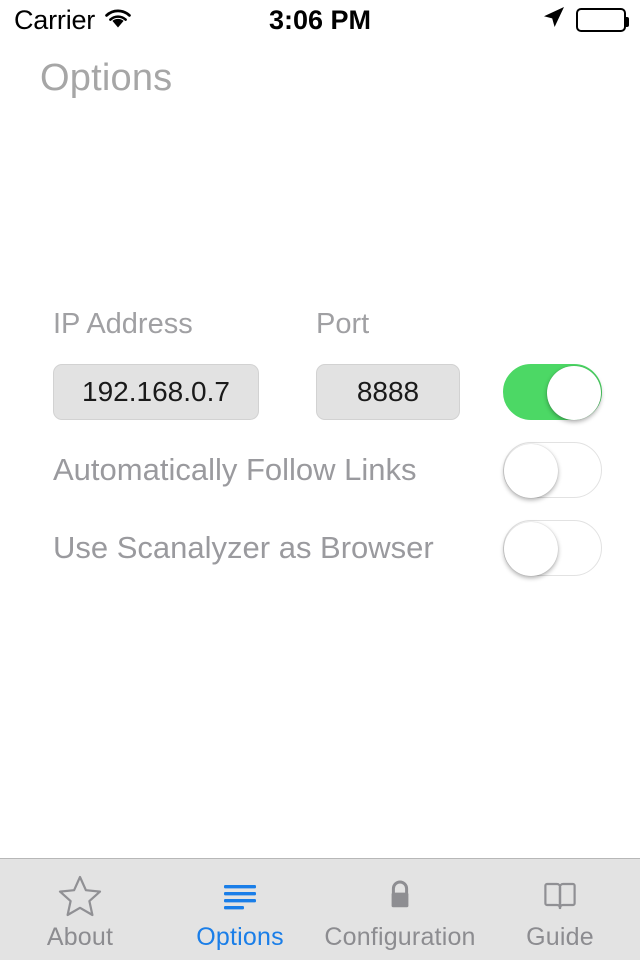 This screenshot has height=960, width=640. Describe the element at coordinates (602, 20) in the screenshot. I see `battery-full-icon` at that location.